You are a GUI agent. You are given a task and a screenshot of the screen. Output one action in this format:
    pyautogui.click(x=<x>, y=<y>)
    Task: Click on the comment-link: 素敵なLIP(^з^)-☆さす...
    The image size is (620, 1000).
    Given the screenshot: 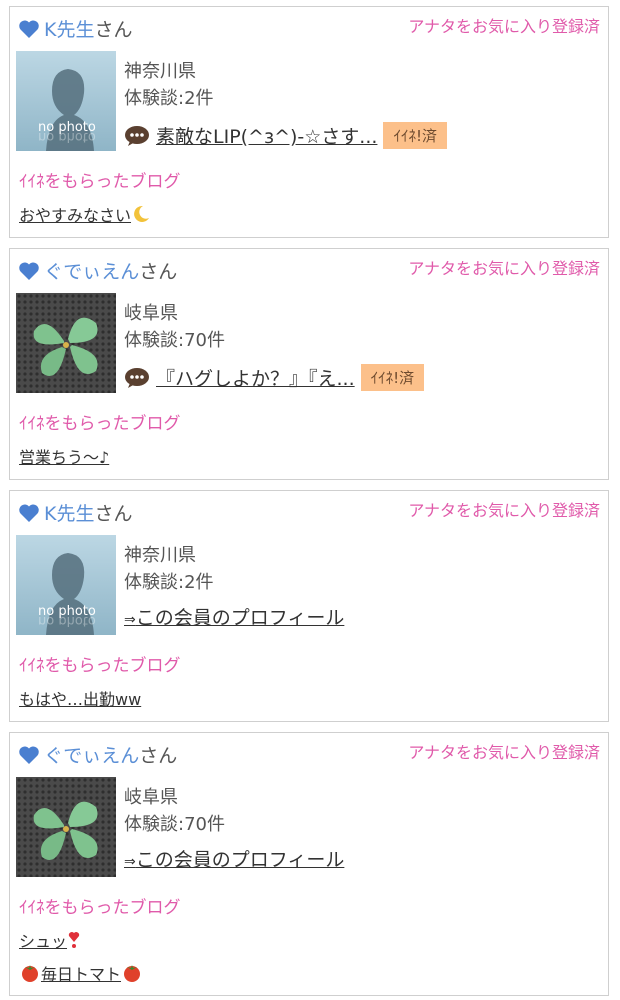 What is the action you would take?
    pyautogui.click(x=266, y=137)
    